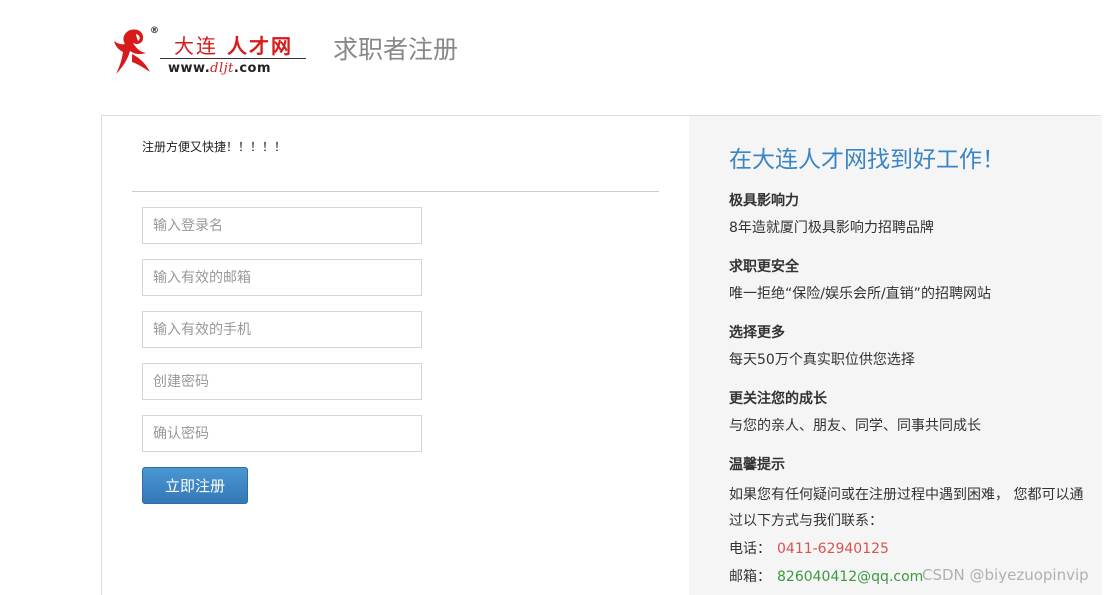 The image size is (1118, 595). I want to click on site-logo: ® 大连 人才网 www.dljt.com, so click(210, 54).